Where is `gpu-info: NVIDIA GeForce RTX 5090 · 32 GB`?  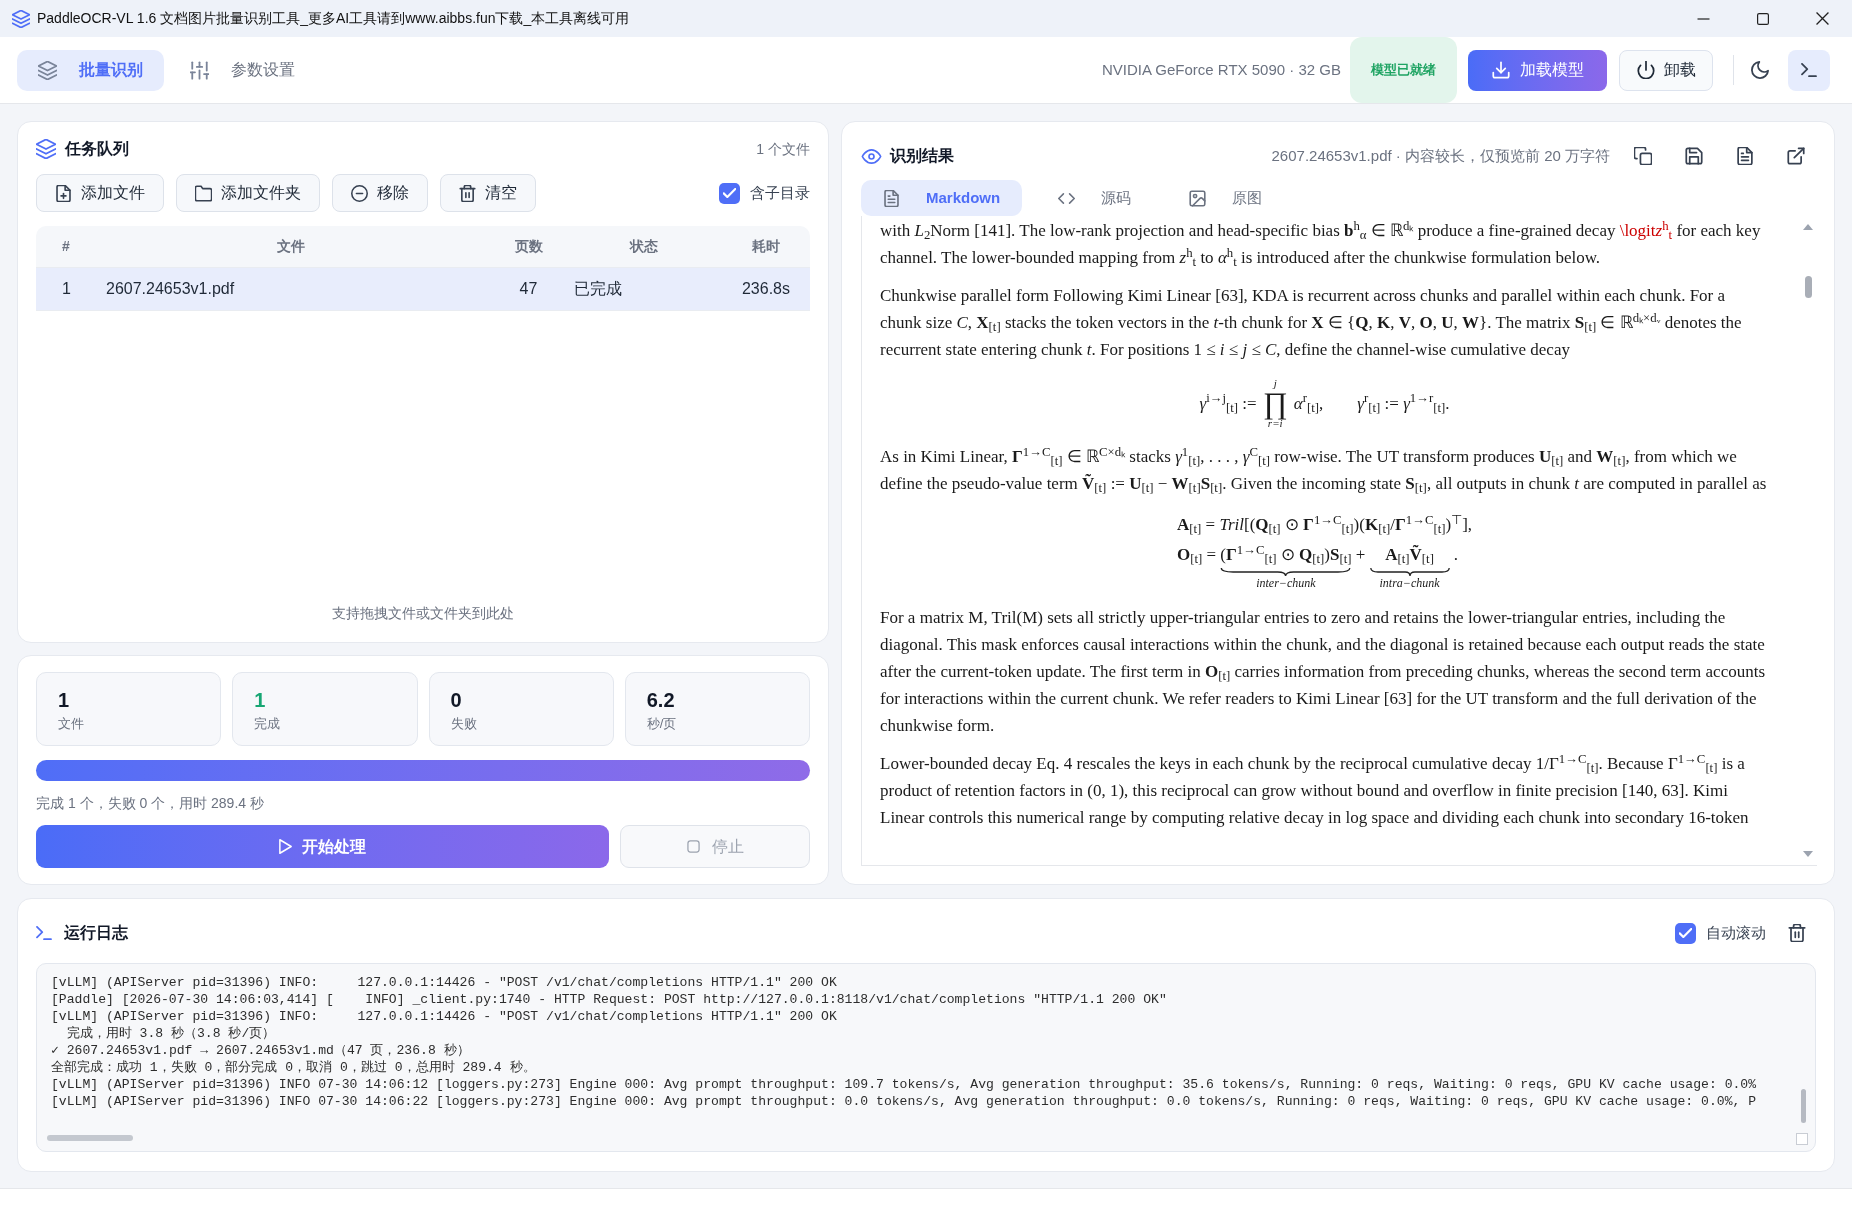
gpu-info: NVIDIA GeForce RTX 5090 · 32 GB is located at coordinates (1221, 69).